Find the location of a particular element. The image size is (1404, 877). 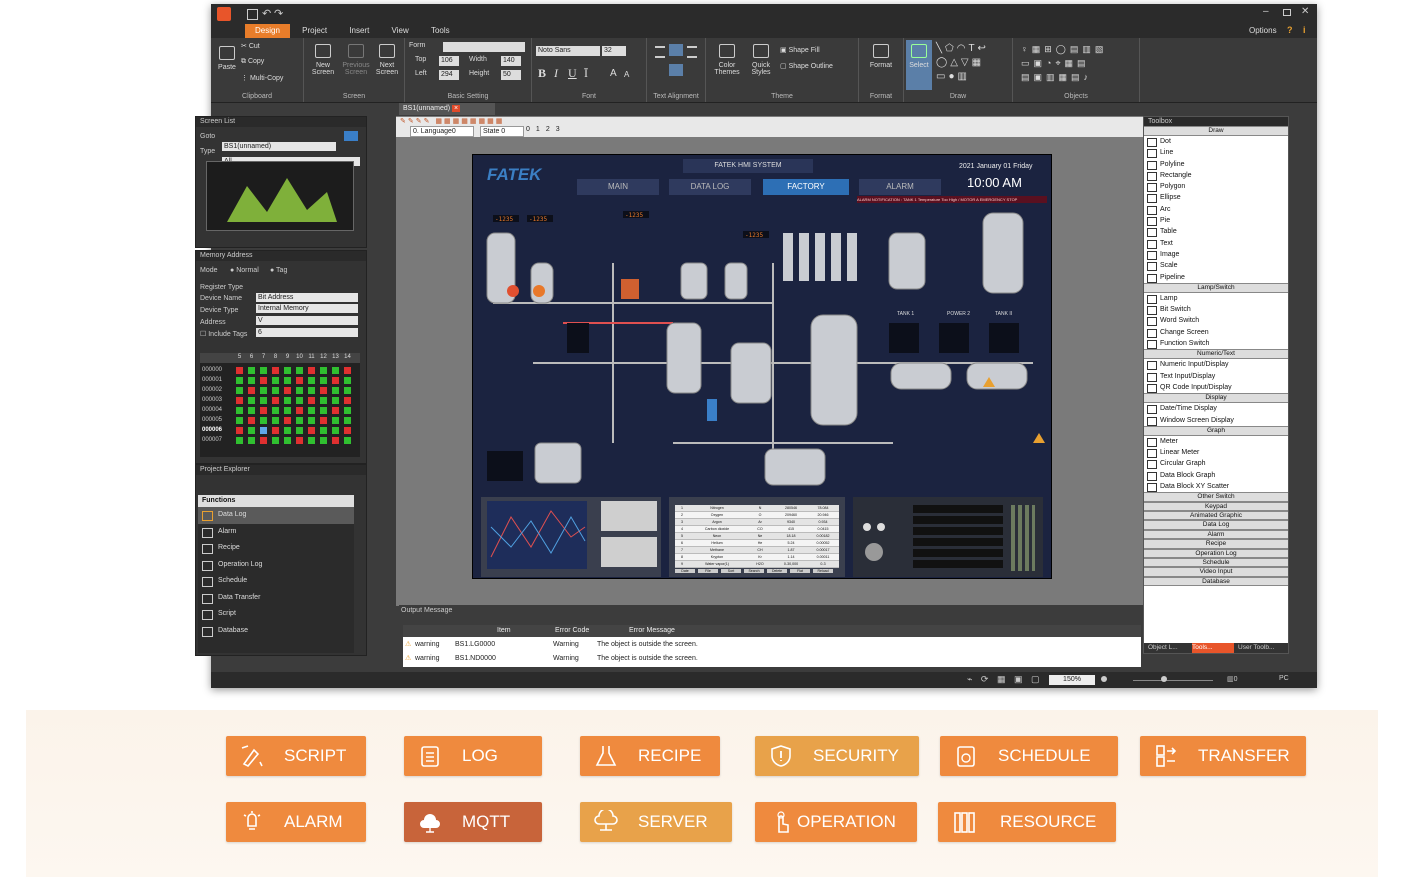

toolbox-item: Lamp is located at coordinates (1216, 299).